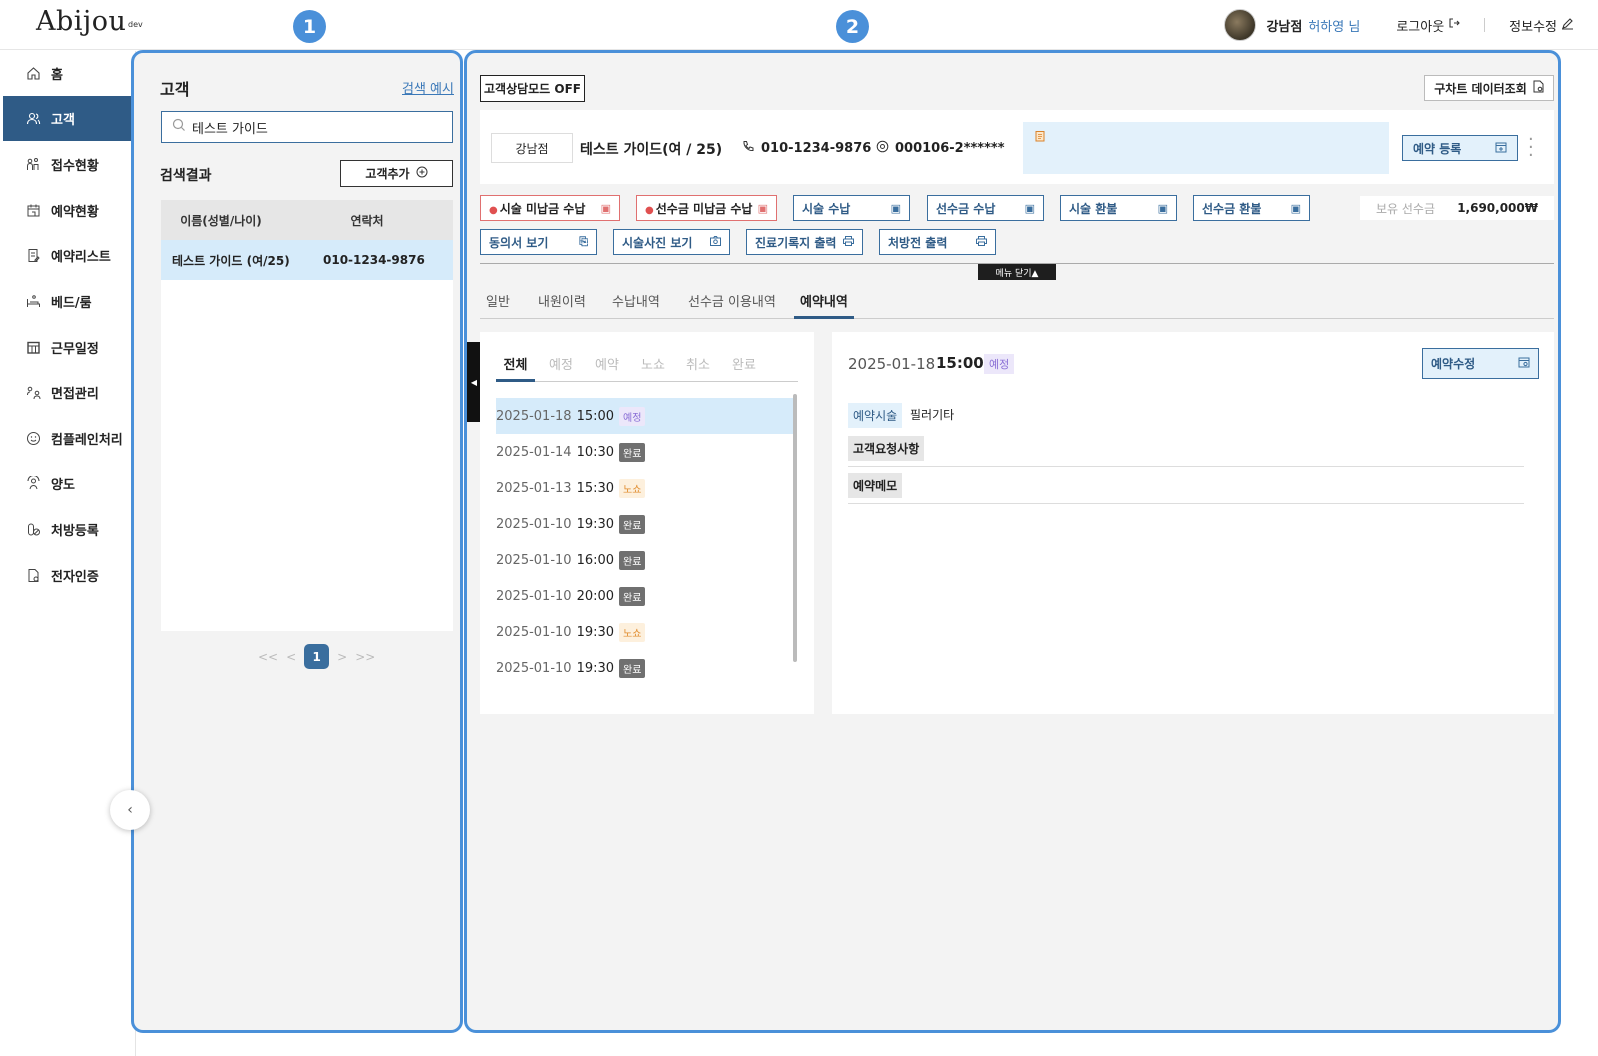 Image resolution: width=1598 pixels, height=1056 pixels. Describe the element at coordinates (342, 657) in the screenshot. I see `pager-next: >` at that location.